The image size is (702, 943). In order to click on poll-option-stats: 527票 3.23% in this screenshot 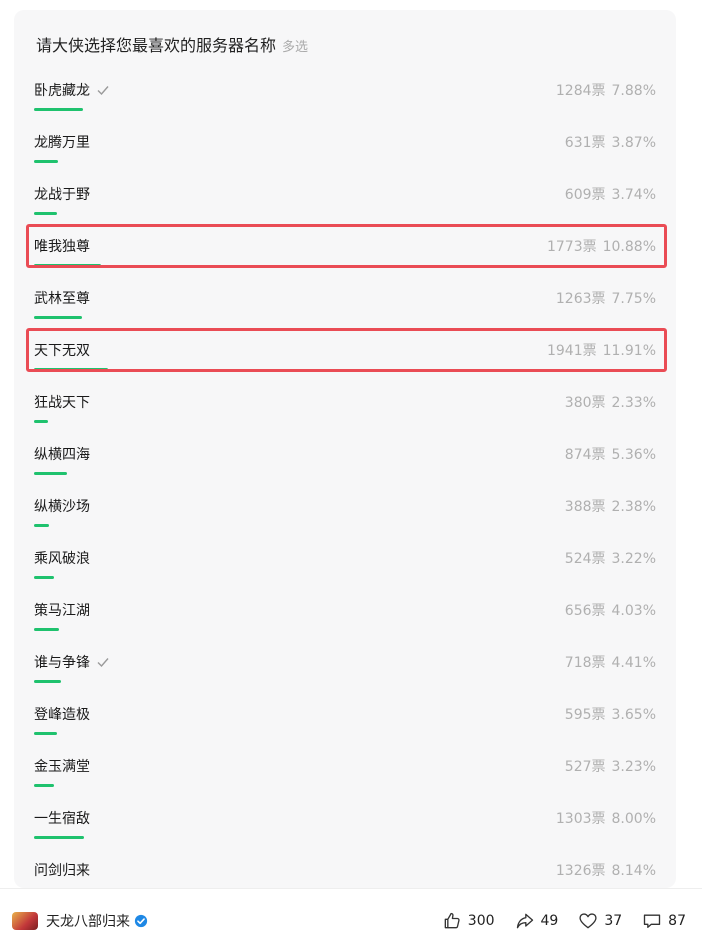, I will do `click(610, 766)`.